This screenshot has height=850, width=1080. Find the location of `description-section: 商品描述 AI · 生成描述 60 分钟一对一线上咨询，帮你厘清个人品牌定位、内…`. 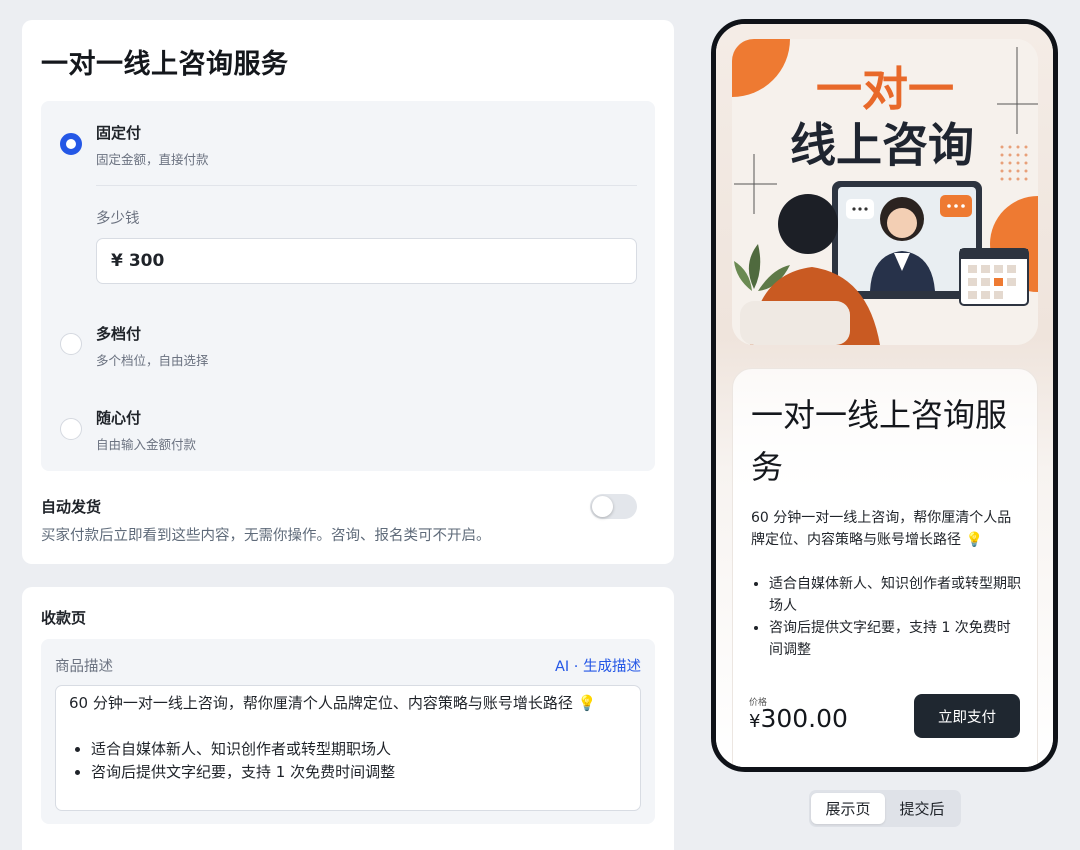

description-section: 商品描述 AI · 生成描述 60 分钟一对一线上咨询，帮你厘清个人品牌定位、内… is located at coordinates (348, 731).